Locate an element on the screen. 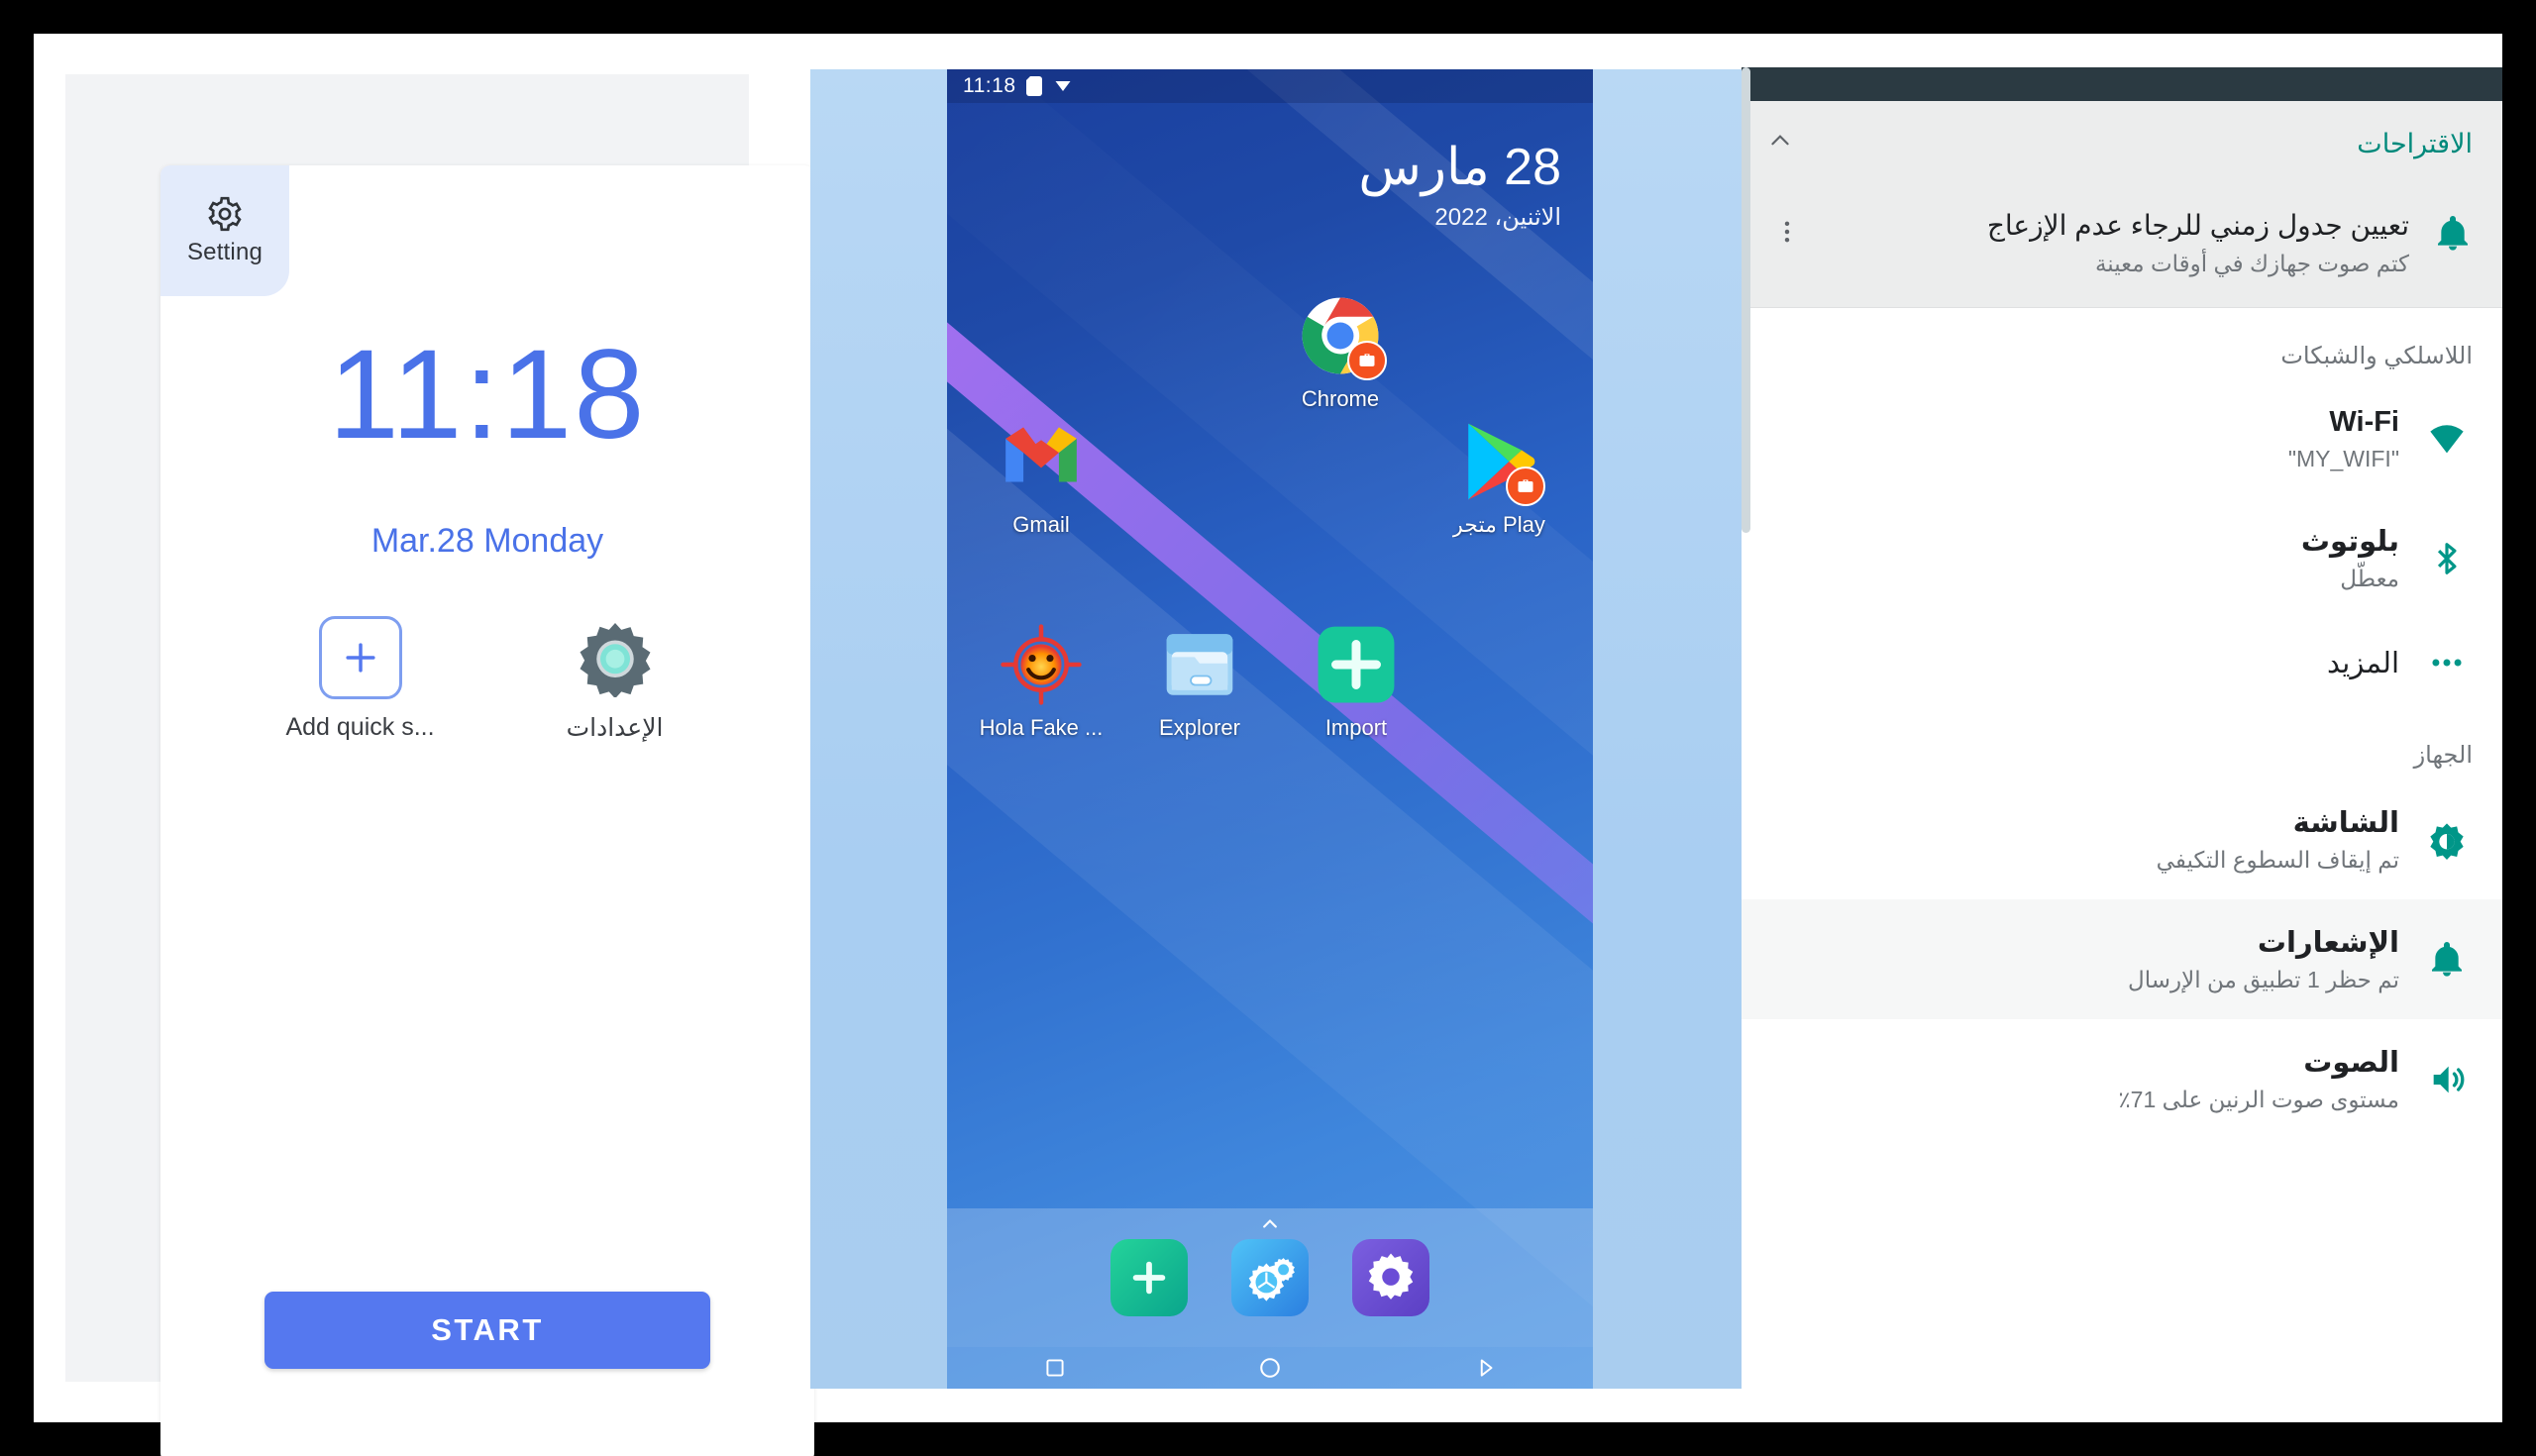 The image size is (2536, 1456). play-store-icon is located at coordinates (1501, 463).